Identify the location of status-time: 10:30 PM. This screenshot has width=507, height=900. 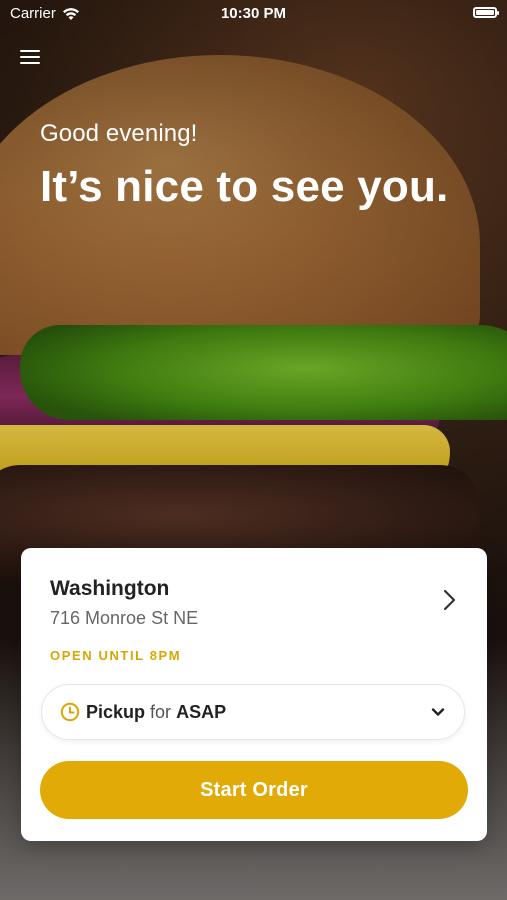
(253, 13).